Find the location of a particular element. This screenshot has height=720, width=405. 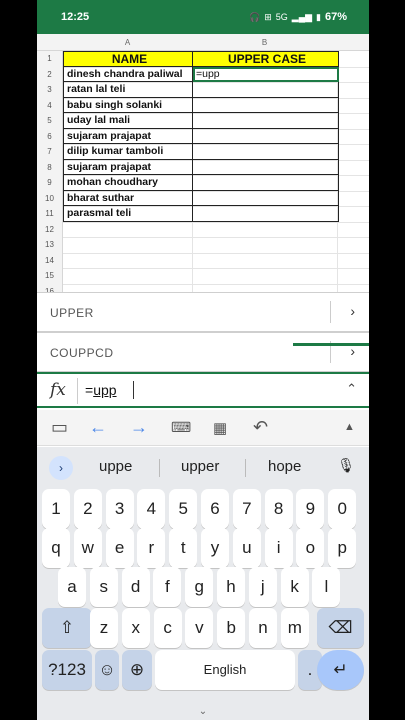

row-header: 5 is located at coordinates (50, 121).